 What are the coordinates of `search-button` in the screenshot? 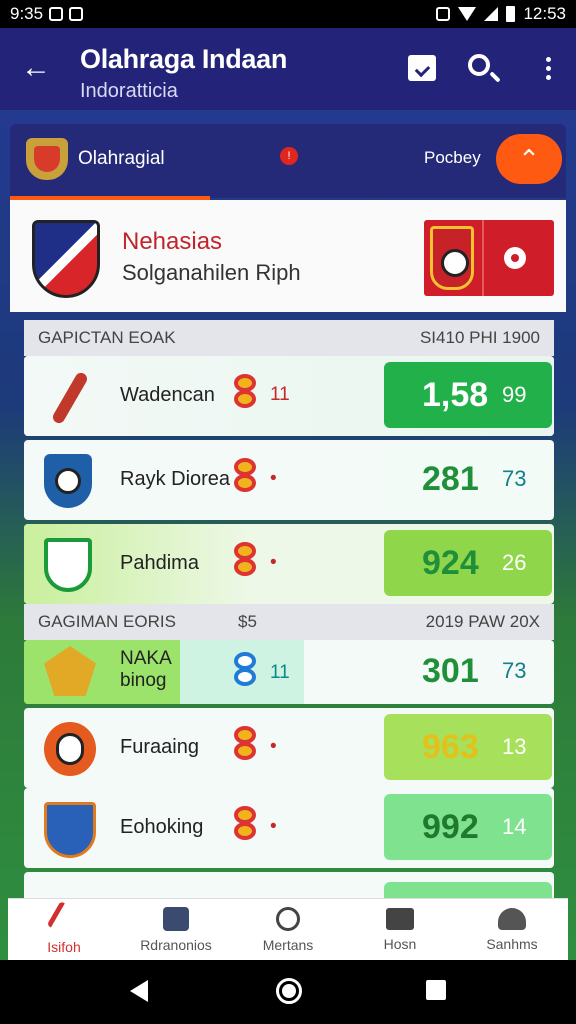 It's located at (482, 68).